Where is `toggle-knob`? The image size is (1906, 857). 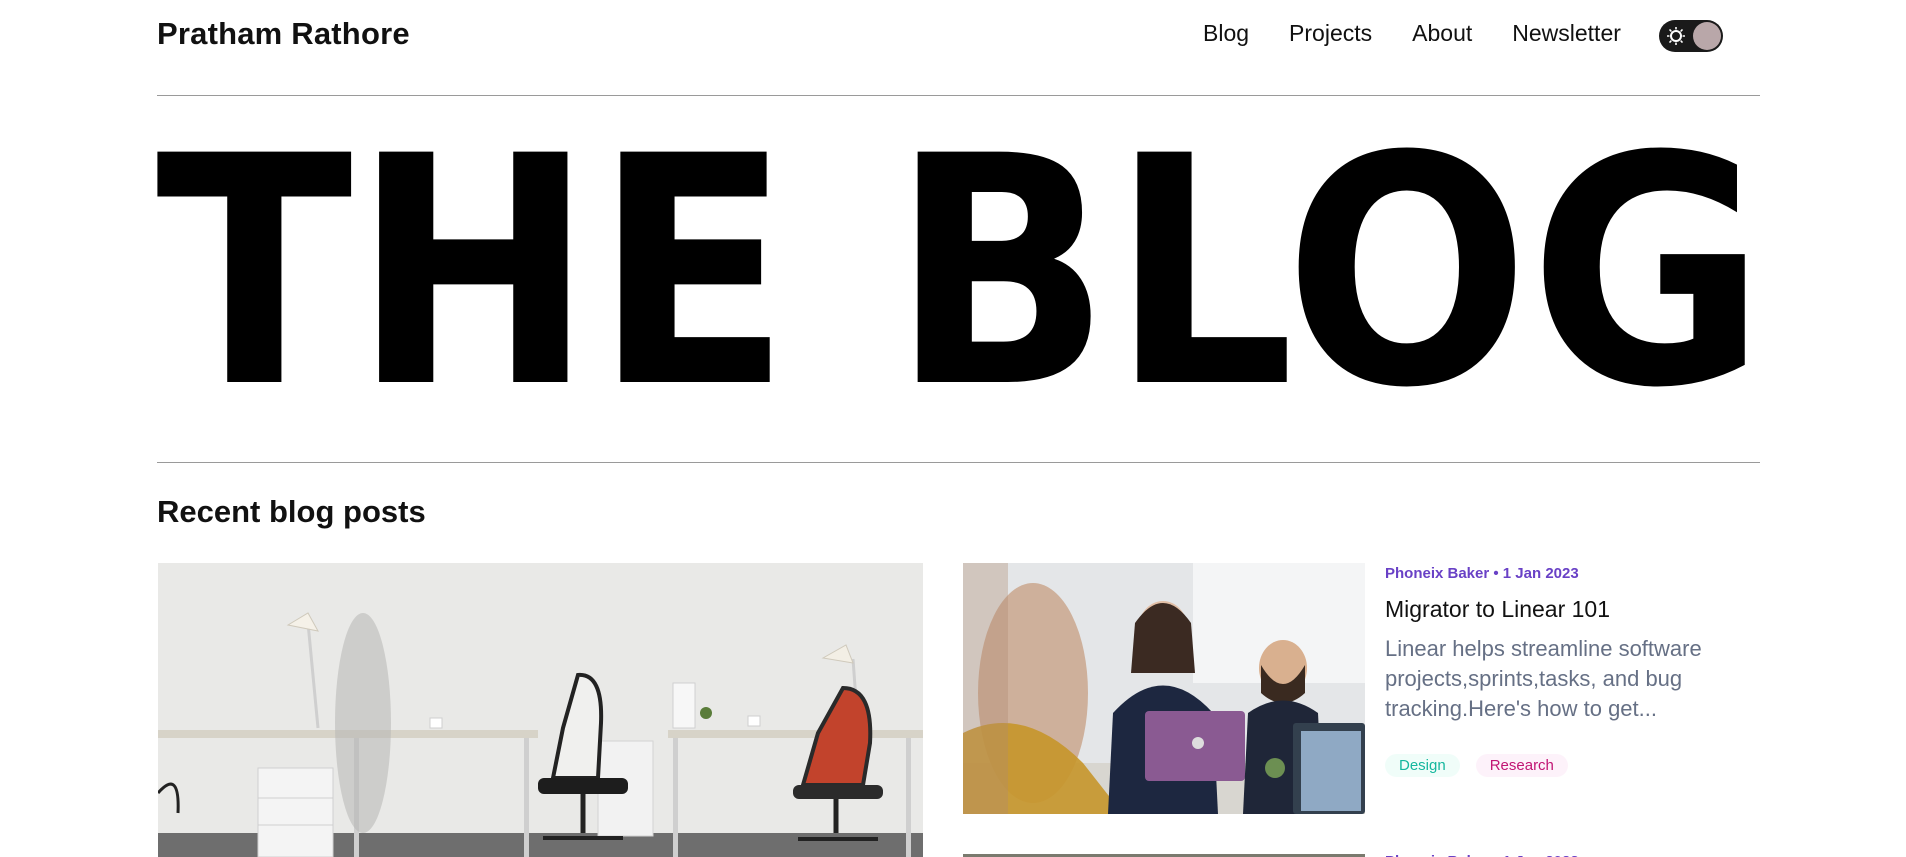 toggle-knob is located at coordinates (1707, 36).